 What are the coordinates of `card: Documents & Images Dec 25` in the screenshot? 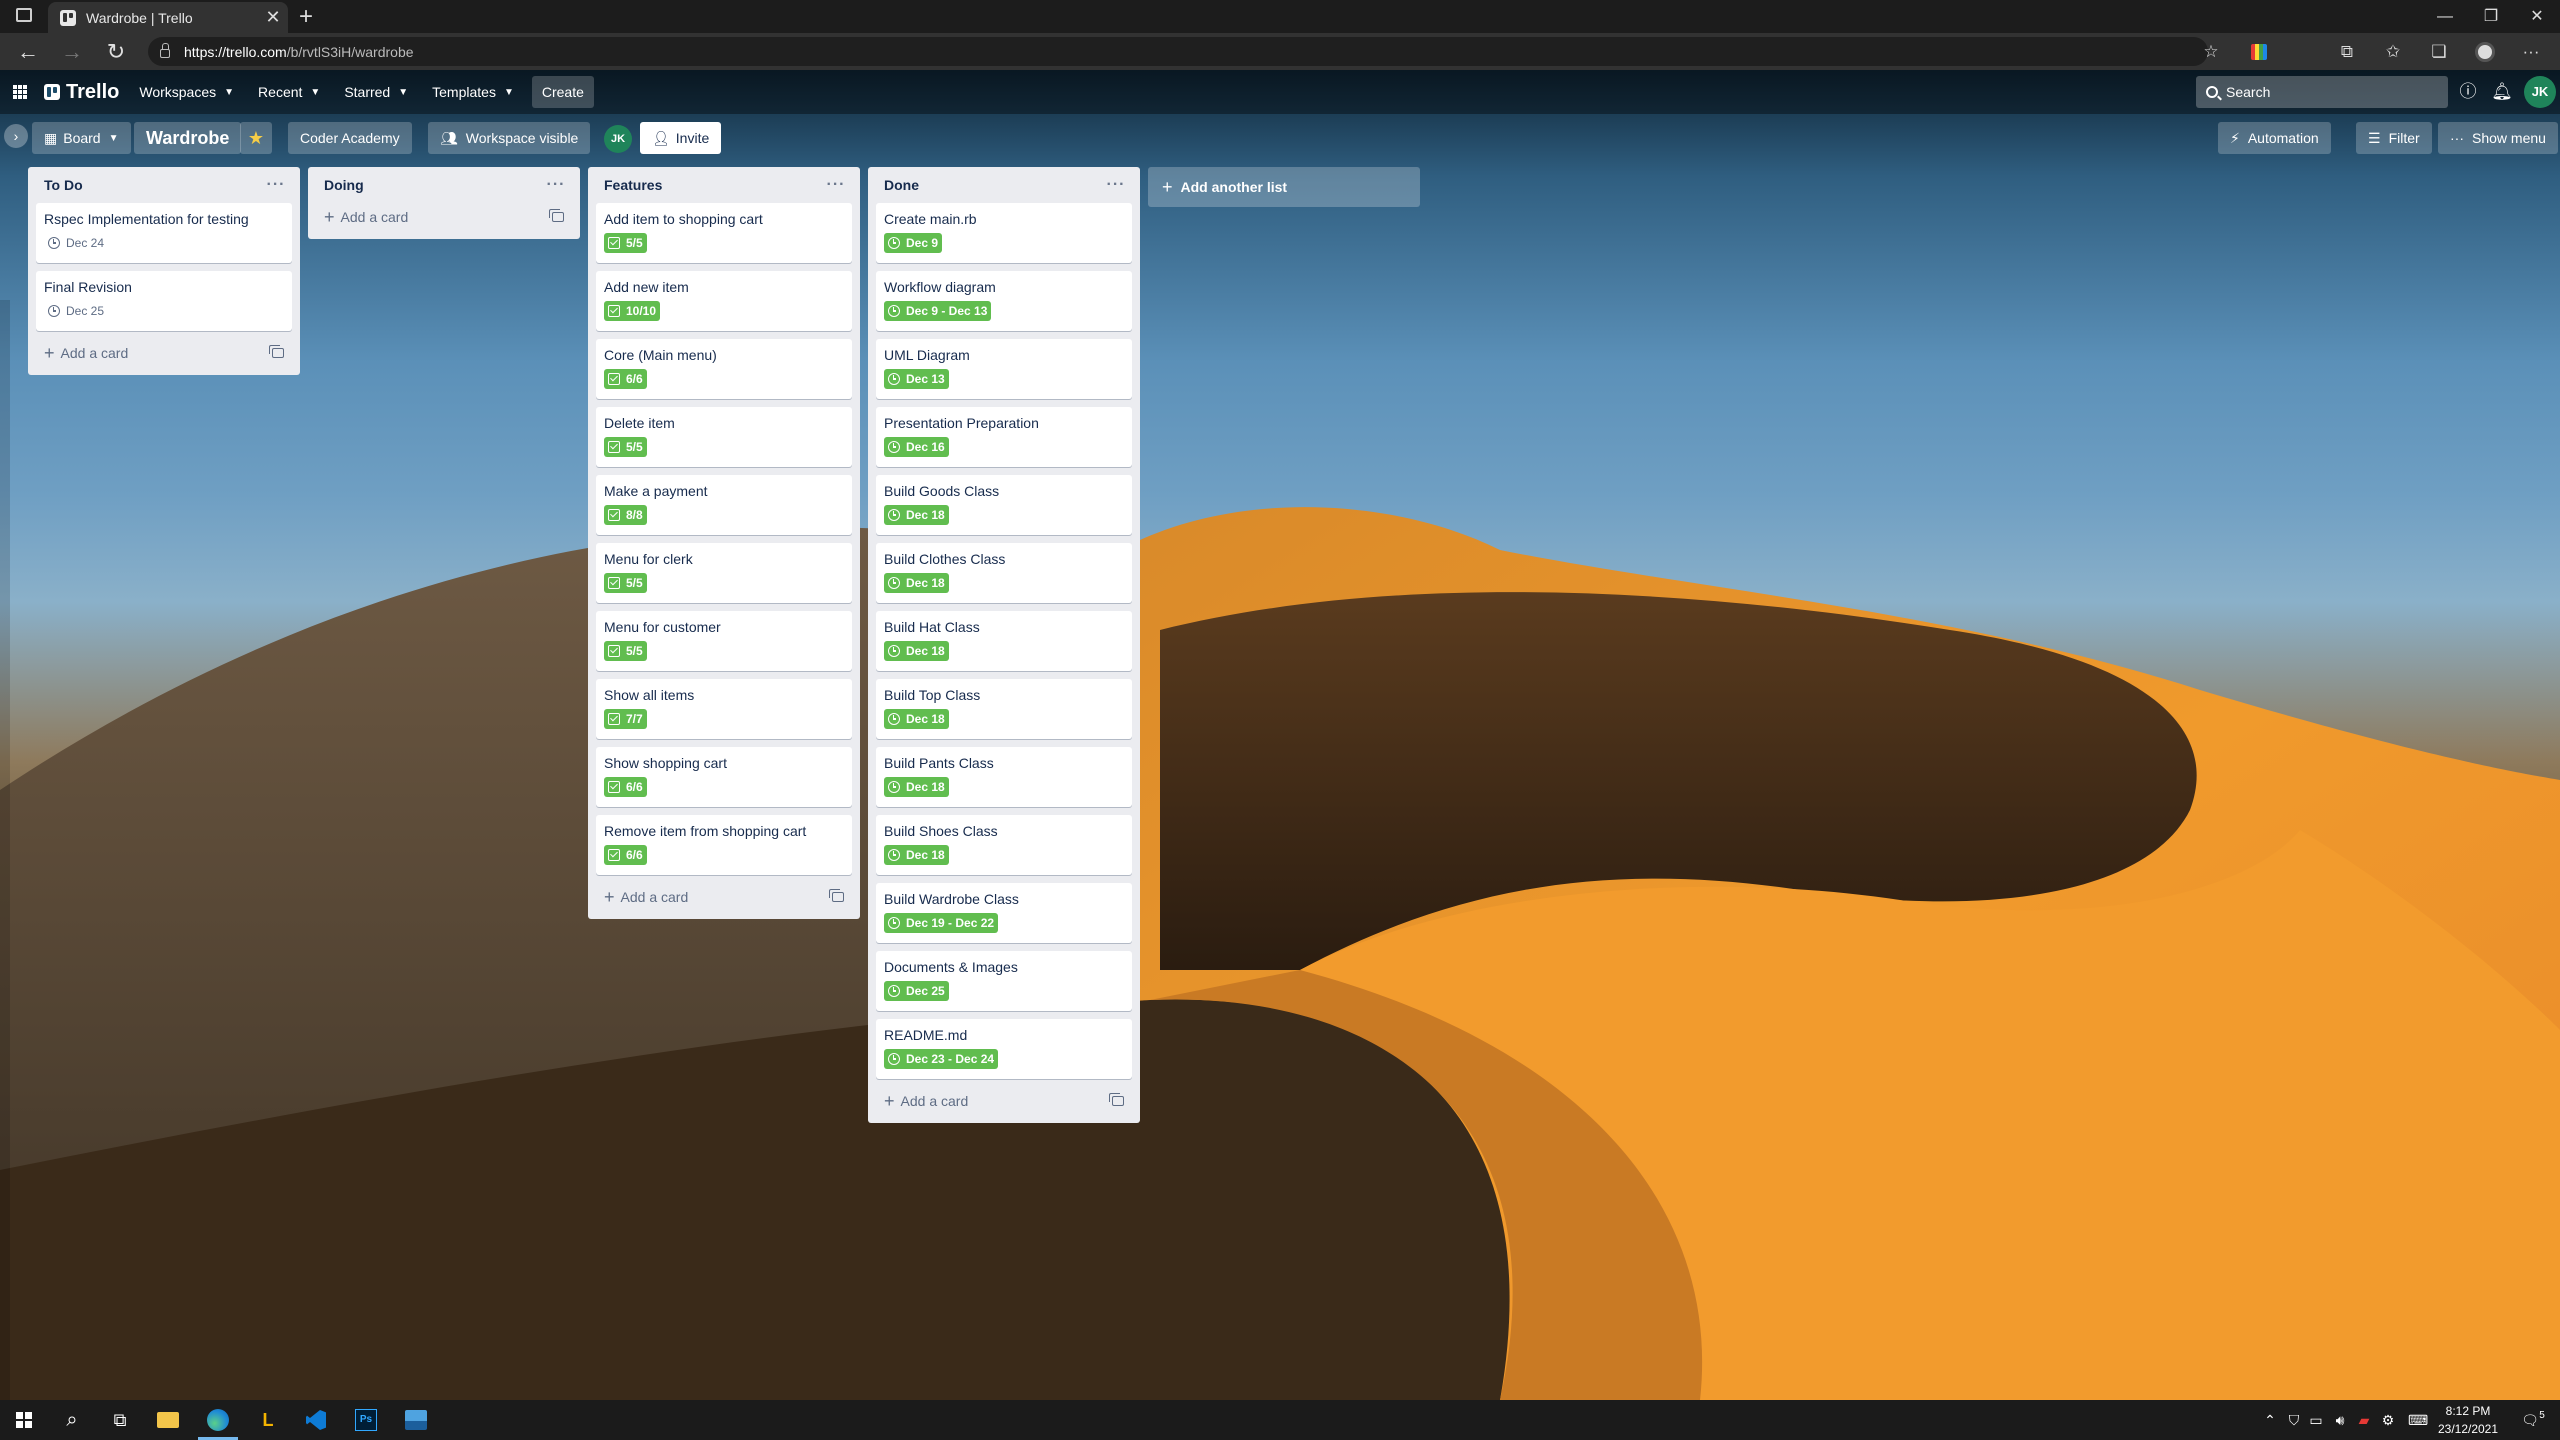 It's located at (1004, 981).